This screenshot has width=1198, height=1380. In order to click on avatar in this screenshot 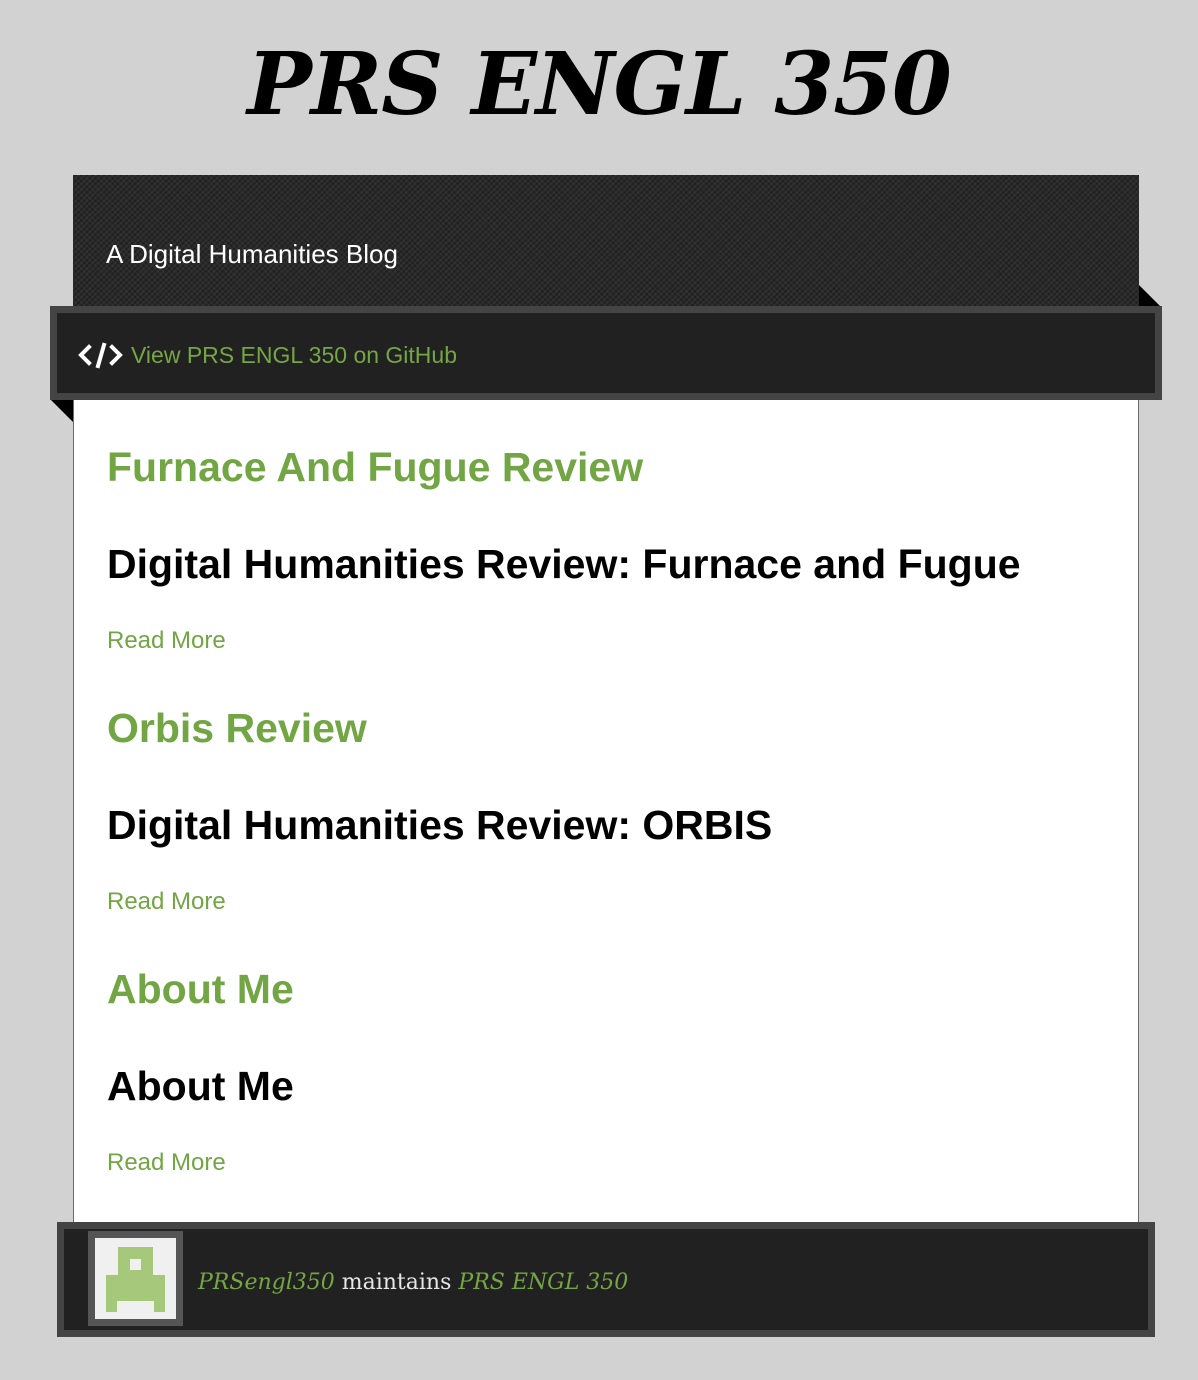, I will do `click(135, 1278)`.